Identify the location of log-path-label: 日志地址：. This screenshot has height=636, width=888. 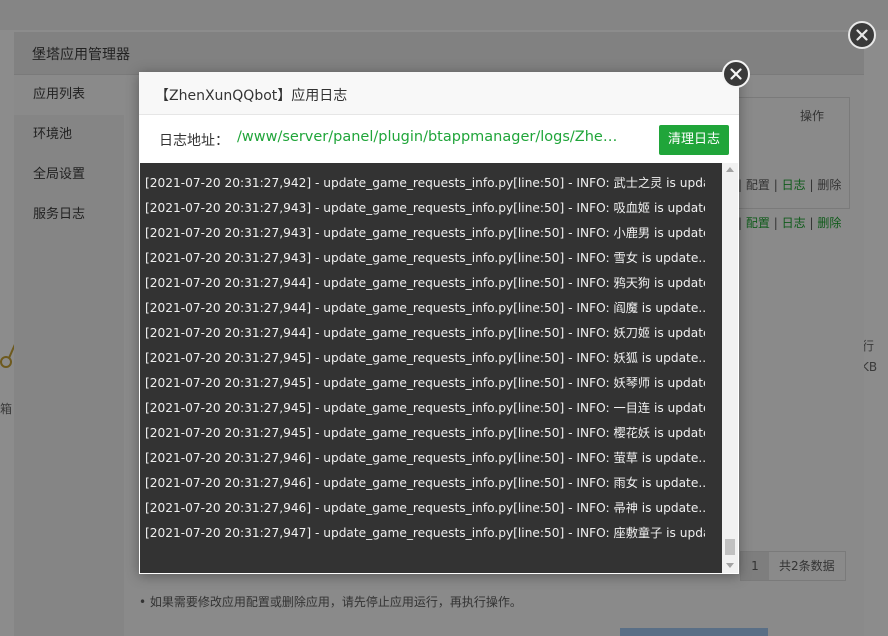
(194, 141).